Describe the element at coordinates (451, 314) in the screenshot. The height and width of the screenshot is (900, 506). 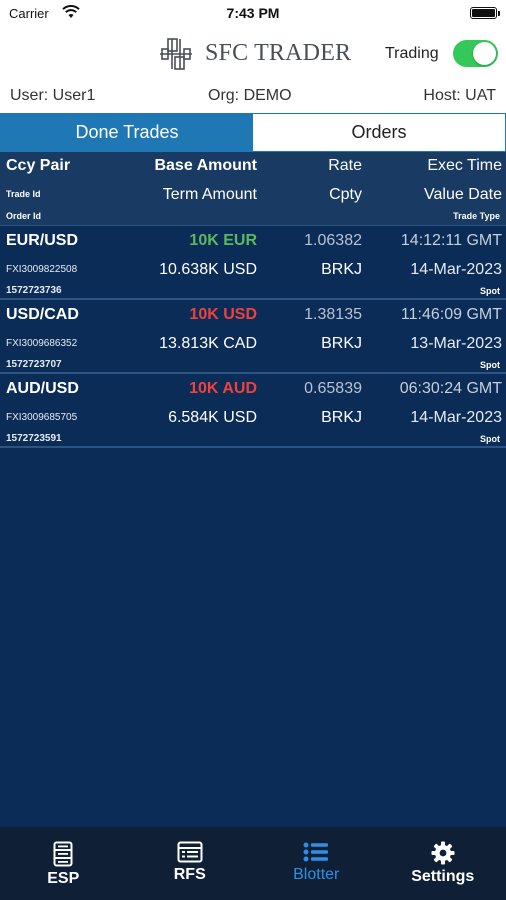
I see `trade-exec-time: 11:46:09 GMT` at that location.